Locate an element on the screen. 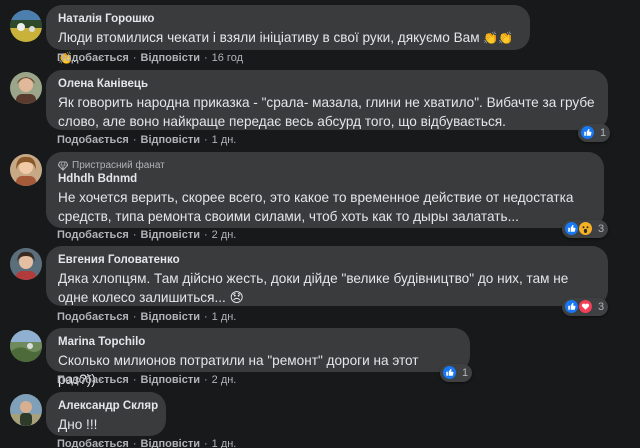 The width and height of the screenshot is (640, 448). comment-author: Hdhdh Bdnmd is located at coordinates (325, 179).